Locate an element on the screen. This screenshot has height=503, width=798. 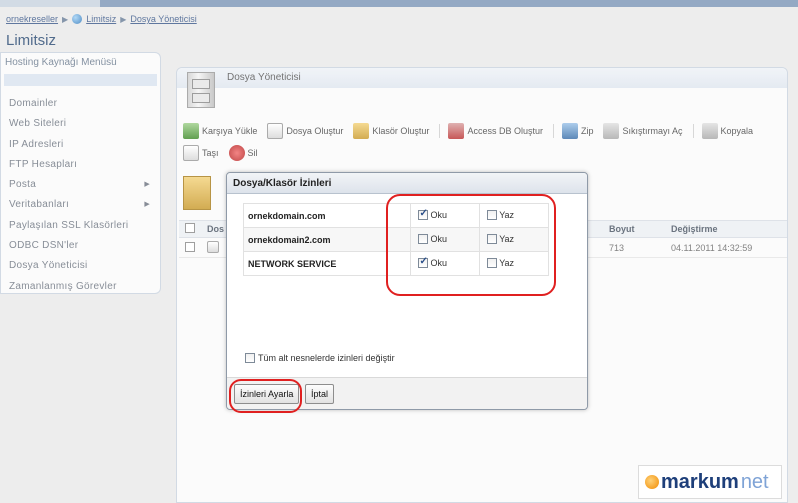
brand-name-secondary: net is located at coordinates (754, 481).